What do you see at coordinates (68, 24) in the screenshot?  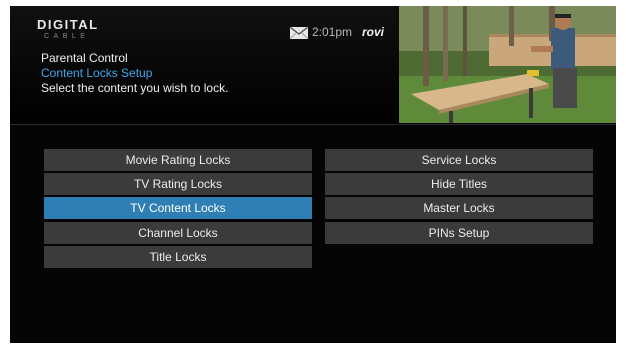 I see `logo-main-text: DIGITAL` at bounding box center [68, 24].